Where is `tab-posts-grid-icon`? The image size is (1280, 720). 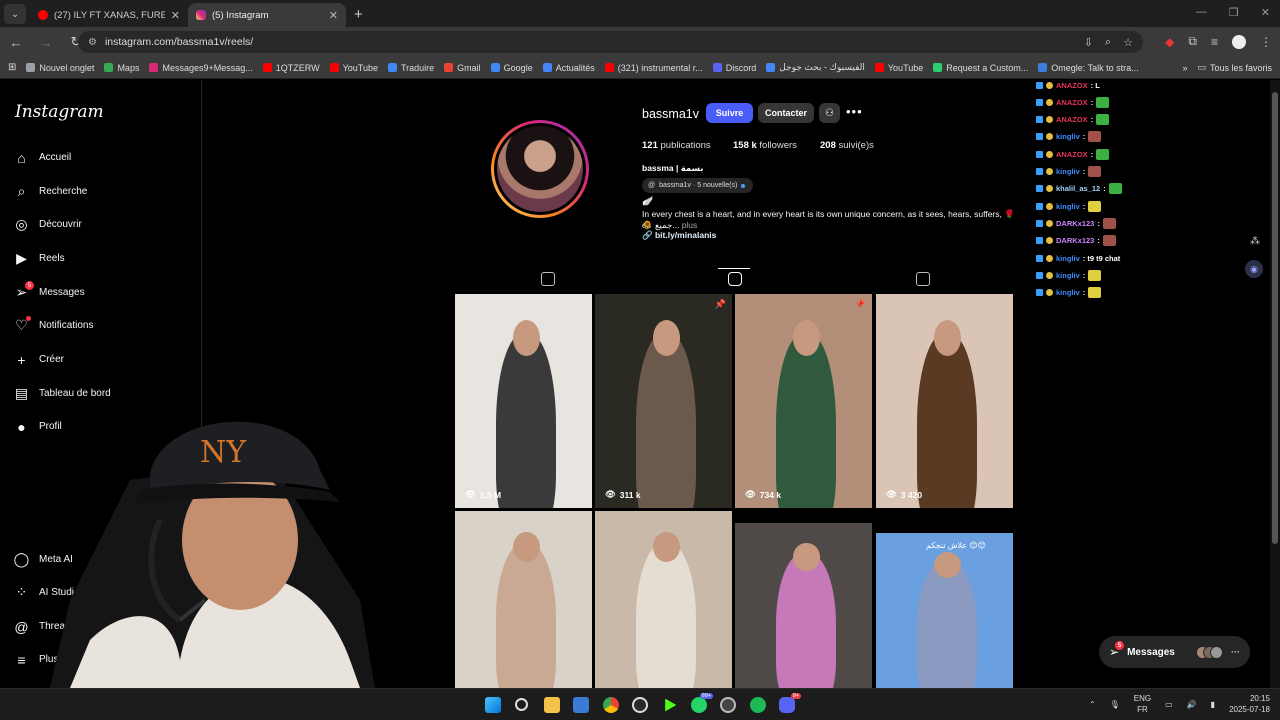 tab-posts-grid-icon is located at coordinates (548, 279).